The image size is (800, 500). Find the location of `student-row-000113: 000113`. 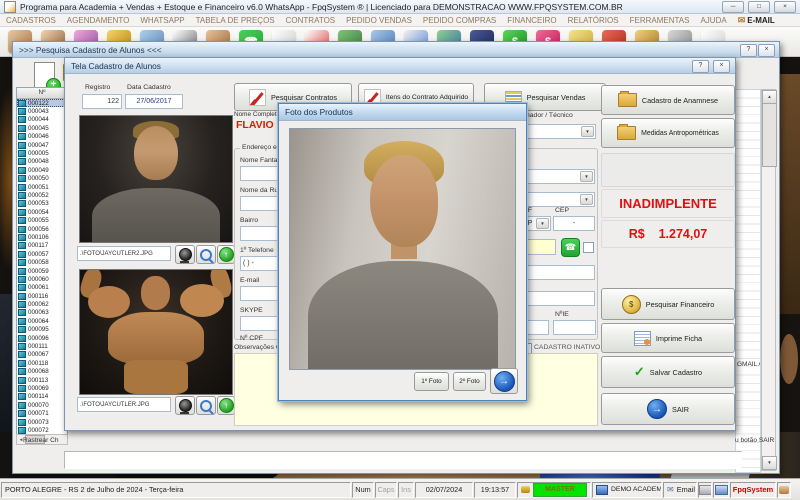

student-row-000113: 000113 is located at coordinates (42, 380).